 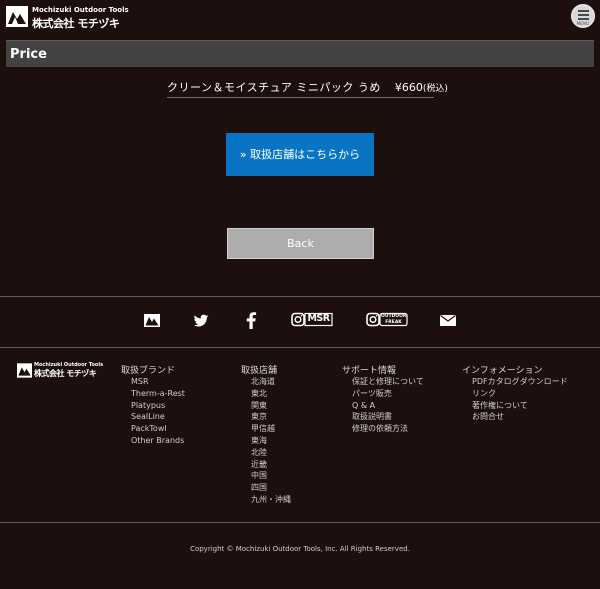 What do you see at coordinates (393, 322) in the screenshot?
I see `outdoor-freak-label-bottom: FREAK` at bounding box center [393, 322].